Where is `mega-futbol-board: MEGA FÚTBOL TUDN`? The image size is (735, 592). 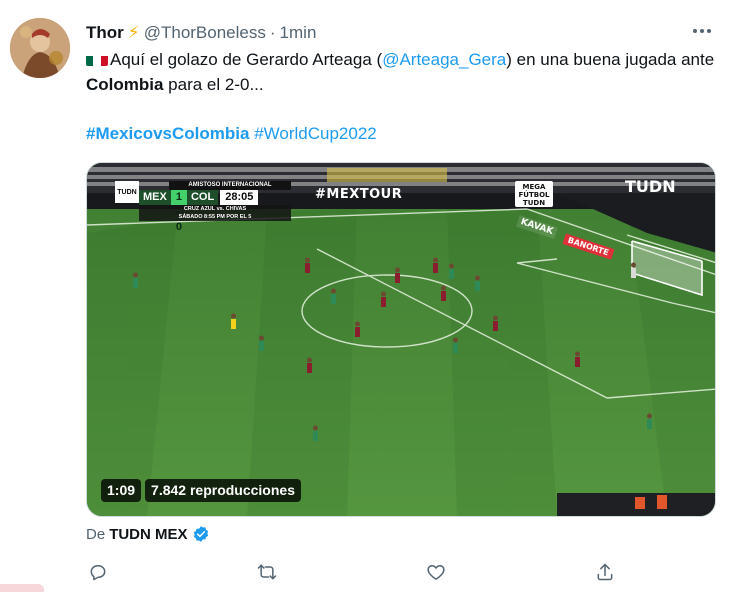
mega-futbol-board: MEGA FÚTBOL TUDN is located at coordinates (534, 194).